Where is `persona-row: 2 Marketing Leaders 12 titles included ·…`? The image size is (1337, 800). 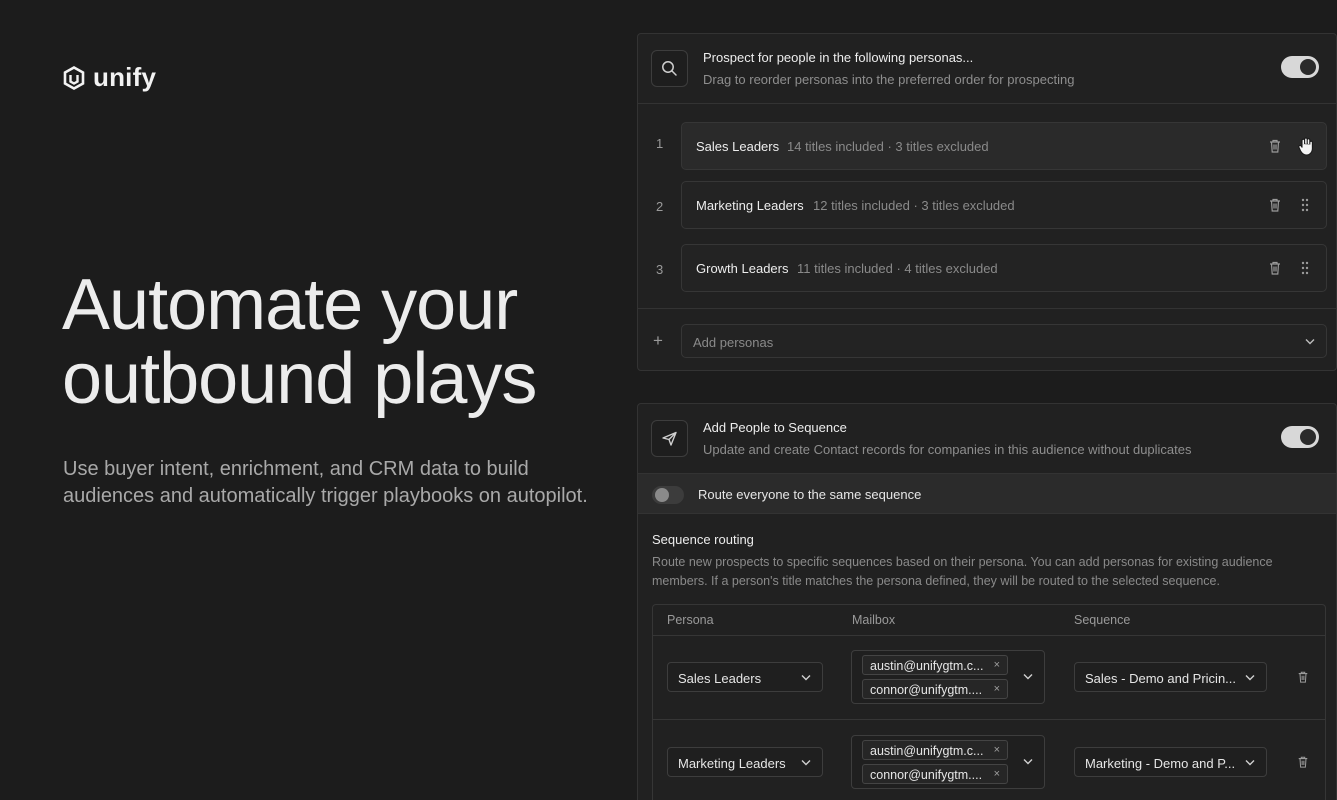
persona-row: 2 Marketing Leaders 12 titles included ·… is located at coordinates (987, 206).